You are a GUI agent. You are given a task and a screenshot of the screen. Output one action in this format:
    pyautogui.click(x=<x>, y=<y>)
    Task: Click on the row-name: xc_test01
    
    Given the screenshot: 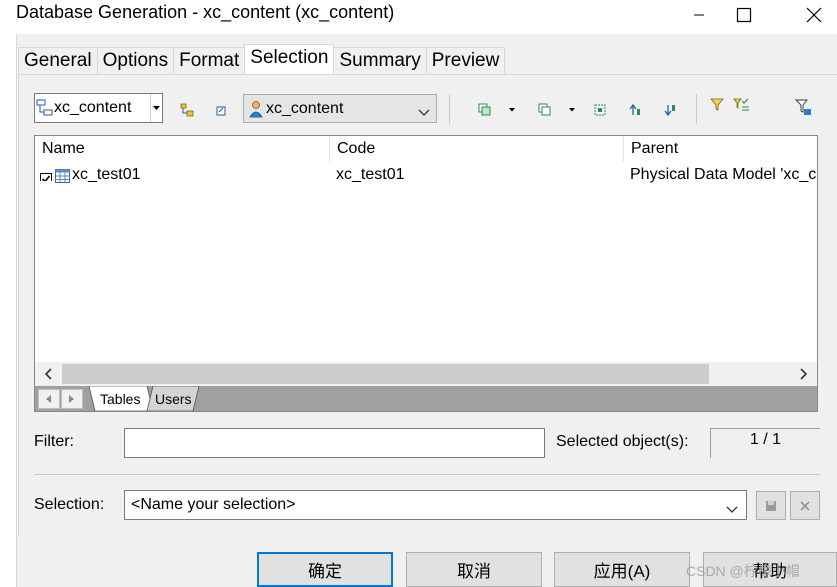 What is the action you would take?
    pyautogui.click(x=106, y=174)
    